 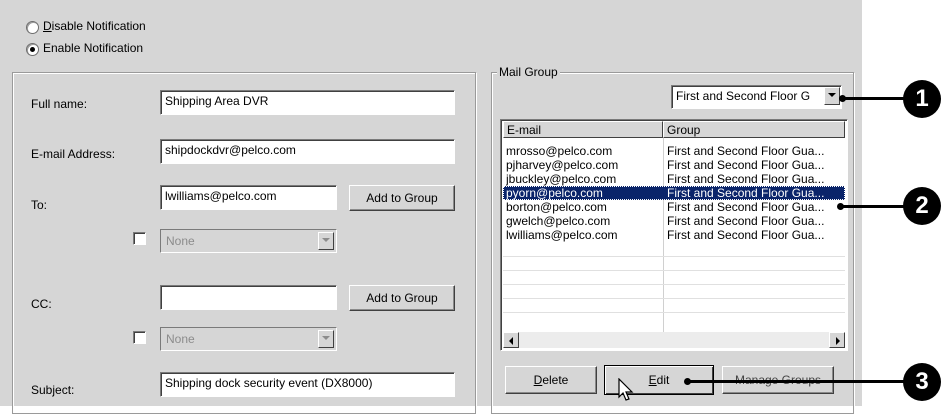 I want to click on radio-selected-dot, so click(x=32, y=49).